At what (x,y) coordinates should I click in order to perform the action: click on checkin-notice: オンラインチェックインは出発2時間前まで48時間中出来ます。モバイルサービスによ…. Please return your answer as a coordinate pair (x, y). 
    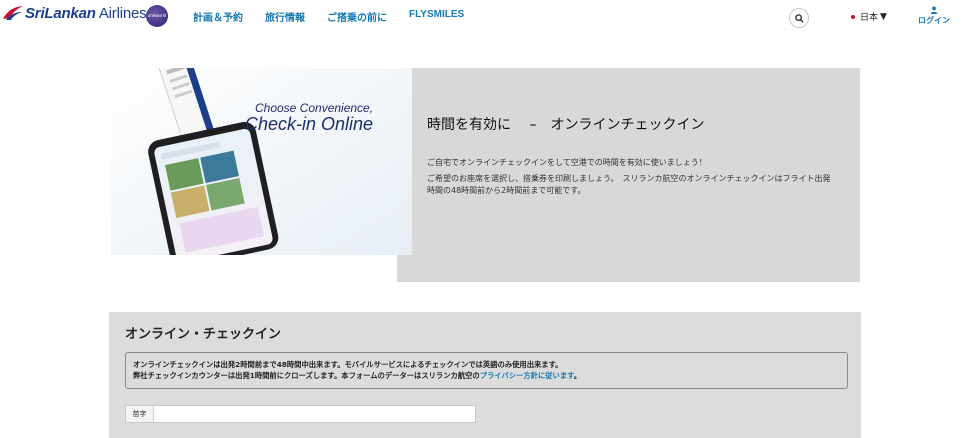
    Looking at the image, I should click on (486, 370).